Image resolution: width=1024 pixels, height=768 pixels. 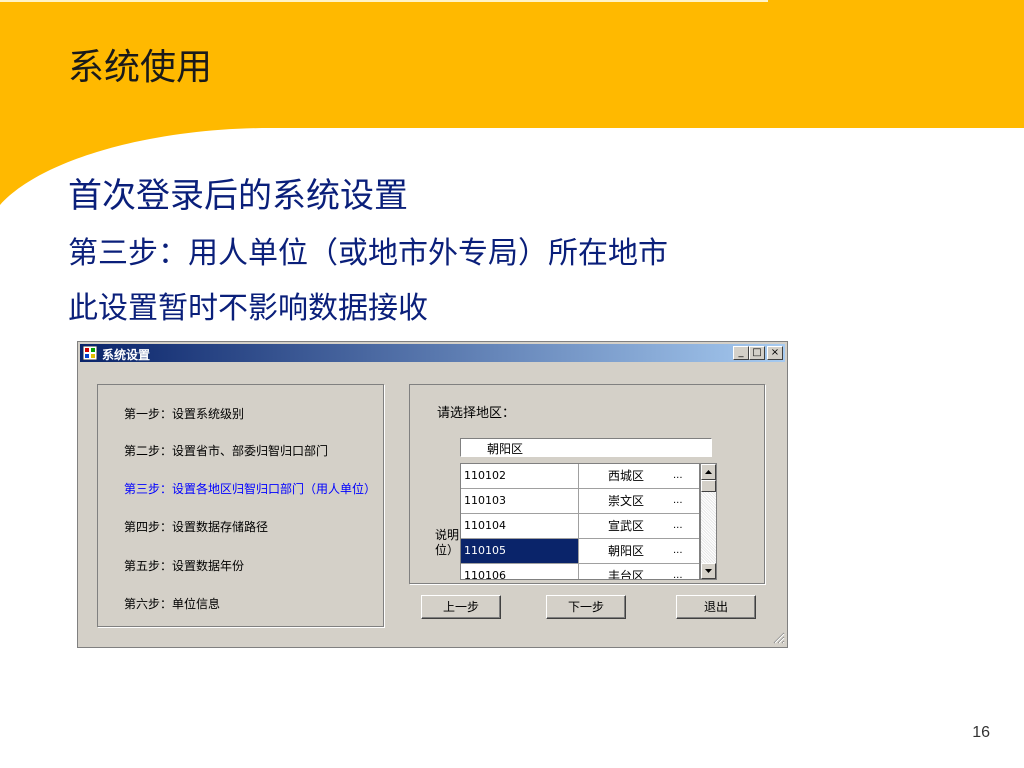 I want to click on exit-button: 退出, so click(x=716, y=607).